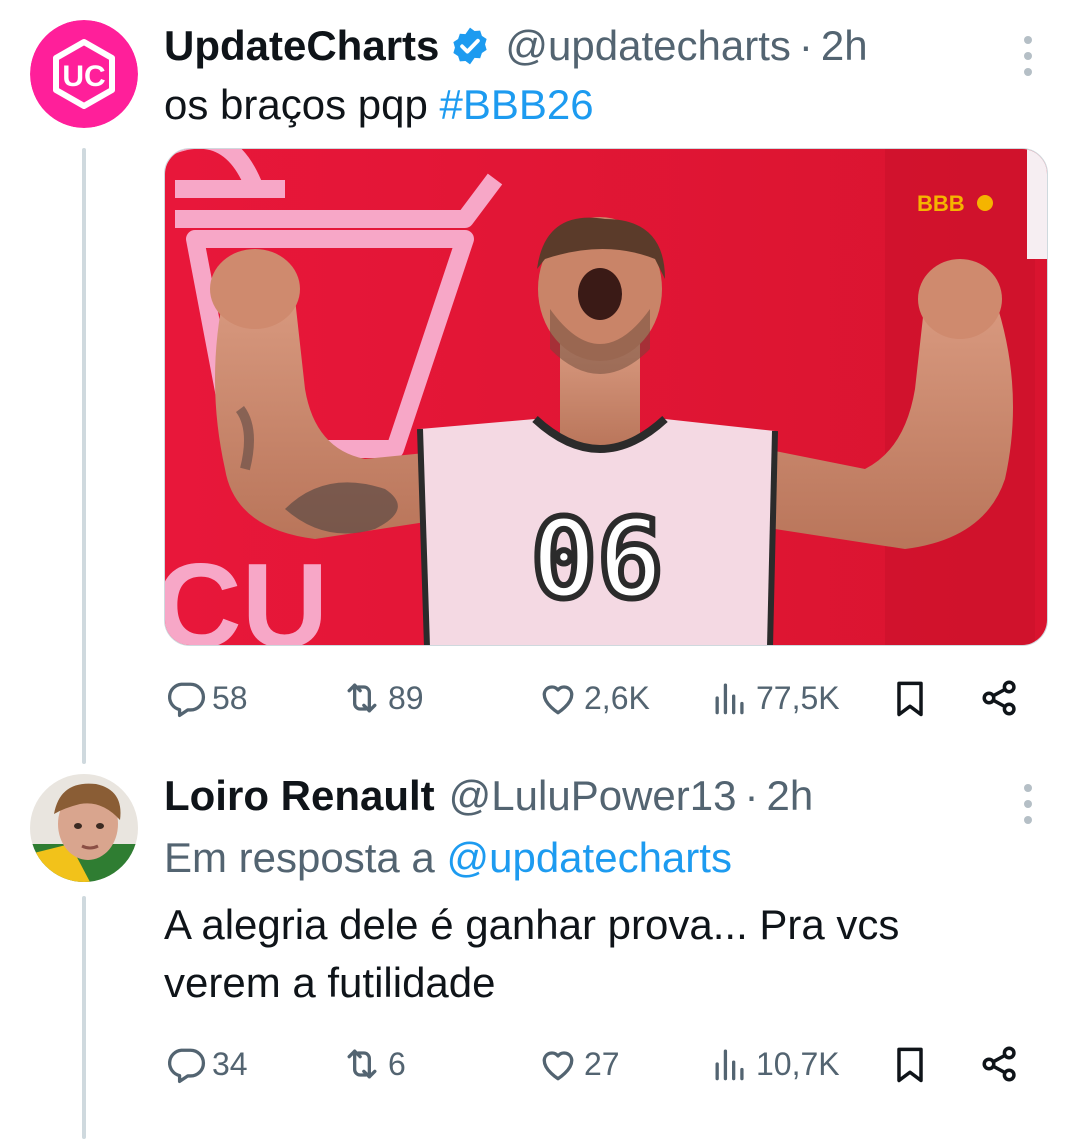 The width and height of the screenshot is (1080, 1139). I want to click on retweet-count: 89, so click(406, 697).